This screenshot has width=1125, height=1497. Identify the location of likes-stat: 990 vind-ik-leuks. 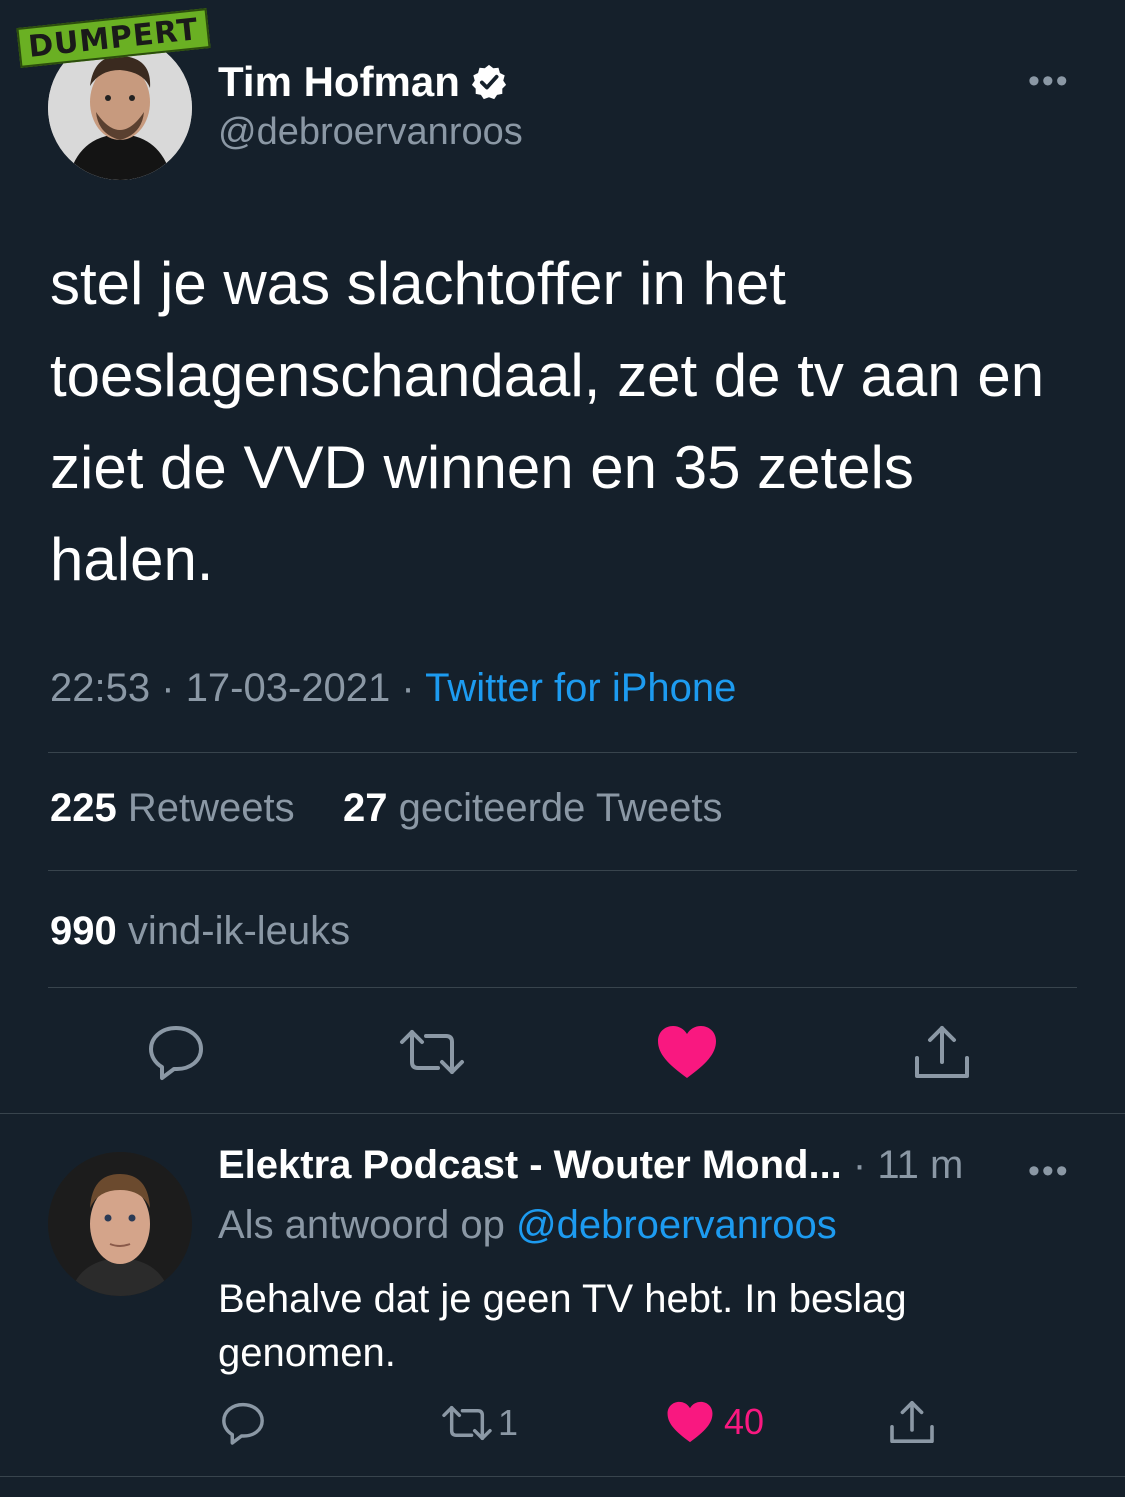
(200, 931).